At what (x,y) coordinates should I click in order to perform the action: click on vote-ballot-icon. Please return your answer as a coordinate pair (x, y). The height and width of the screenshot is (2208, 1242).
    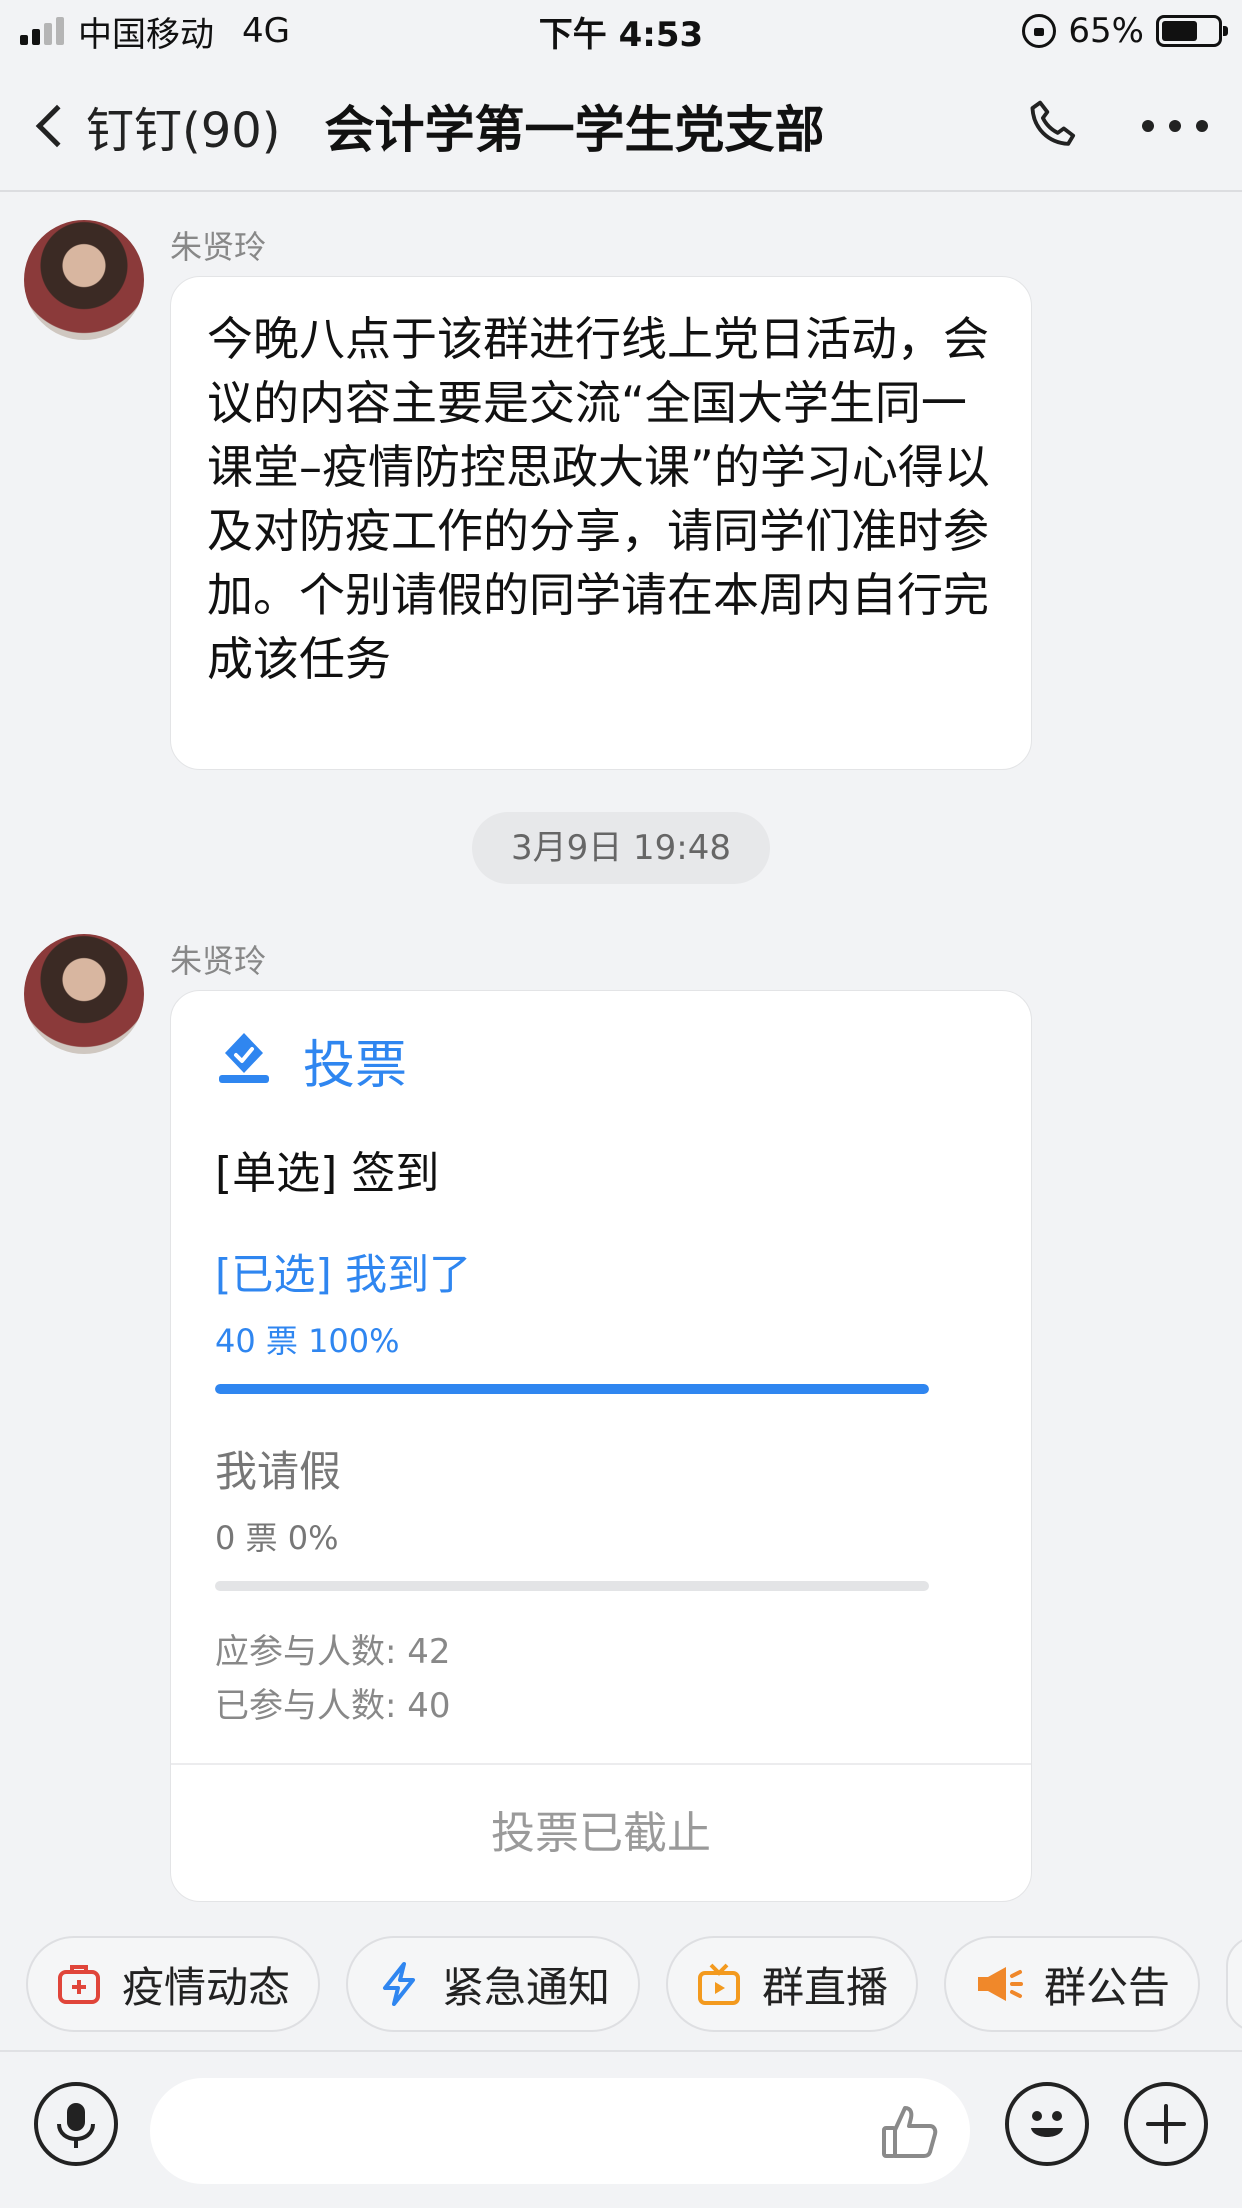
    Looking at the image, I should click on (244, 1060).